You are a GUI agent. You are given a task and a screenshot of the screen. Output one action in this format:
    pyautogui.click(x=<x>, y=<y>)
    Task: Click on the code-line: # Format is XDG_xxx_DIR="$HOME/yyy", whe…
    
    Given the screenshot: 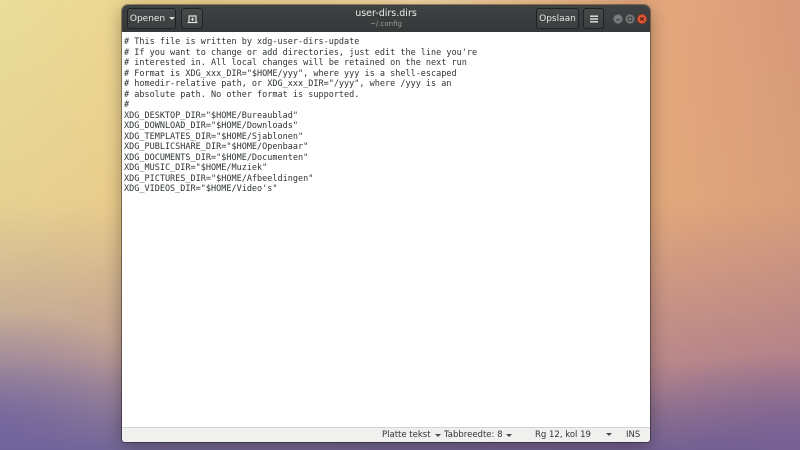 What is the action you would take?
    pyautogui.click(x=290, y=73)
    